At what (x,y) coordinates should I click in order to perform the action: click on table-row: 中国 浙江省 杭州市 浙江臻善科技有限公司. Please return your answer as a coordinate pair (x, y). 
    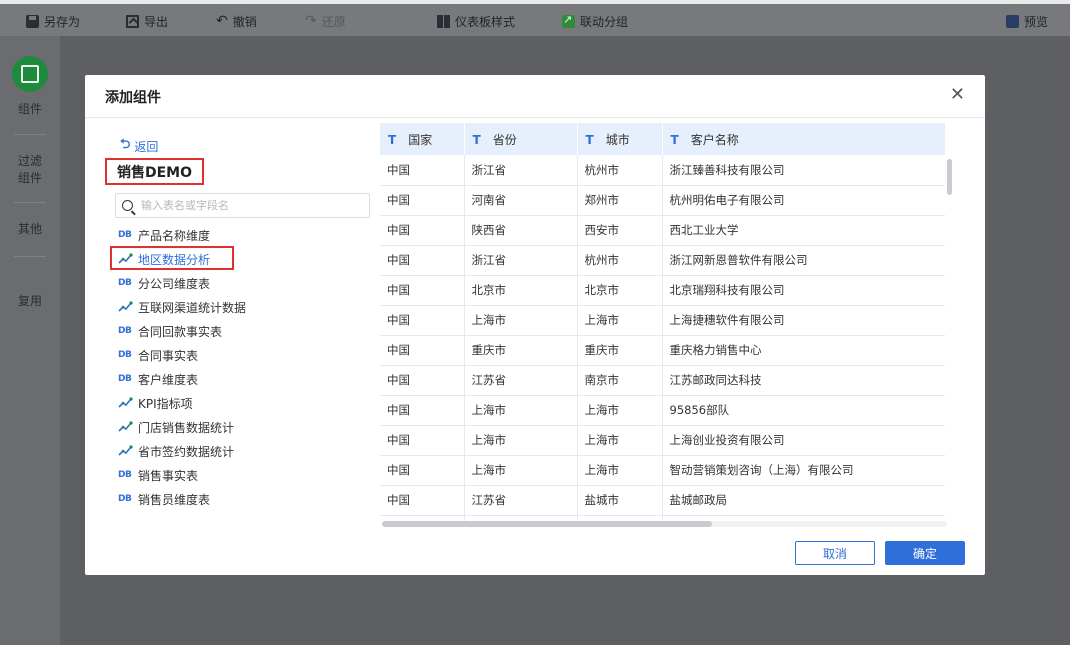
    Looking at the image, I should click on (662, 170).